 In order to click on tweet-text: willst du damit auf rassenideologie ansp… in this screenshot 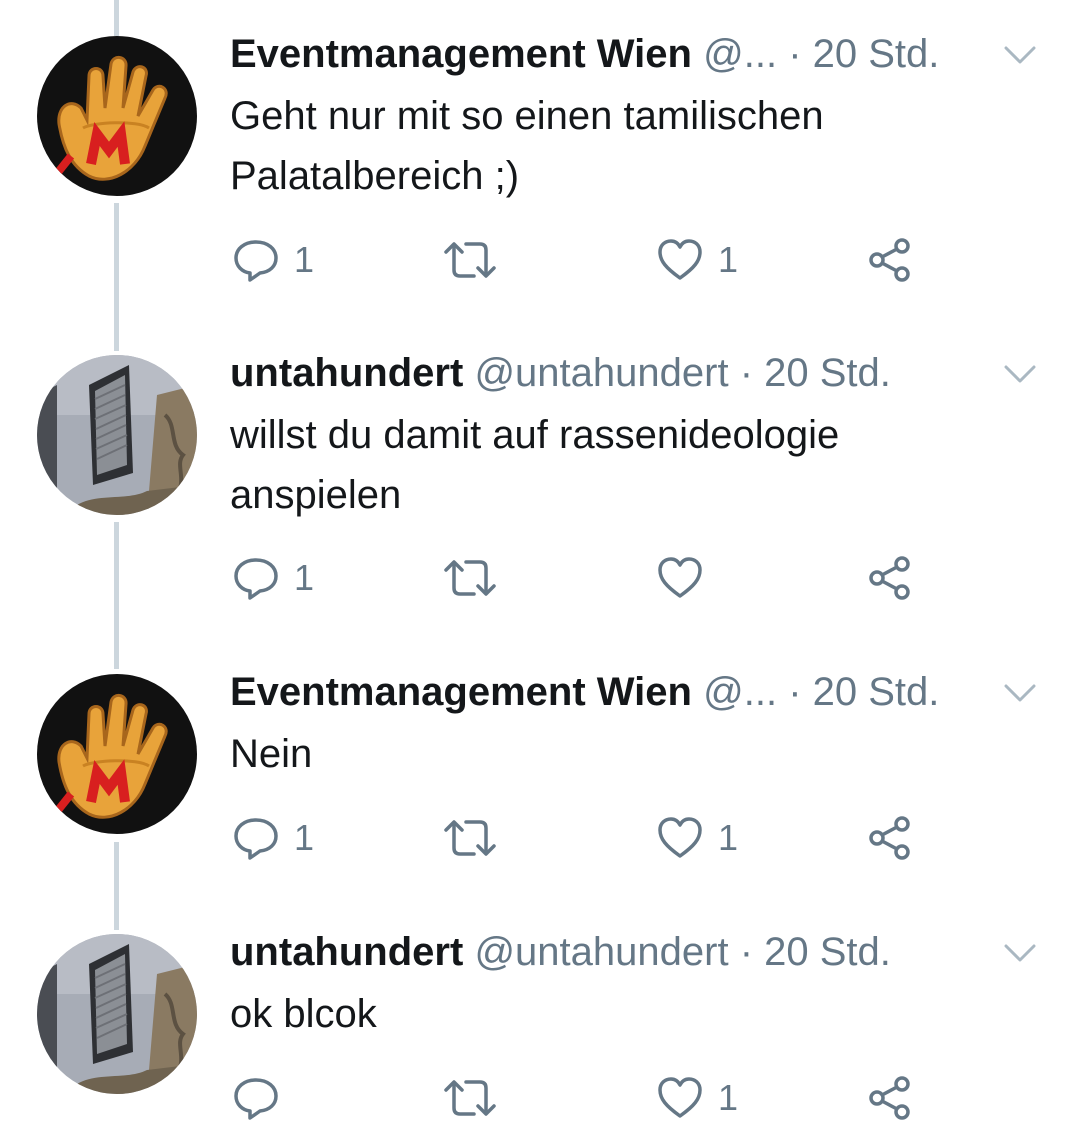, I will do `click(535, 465)`.